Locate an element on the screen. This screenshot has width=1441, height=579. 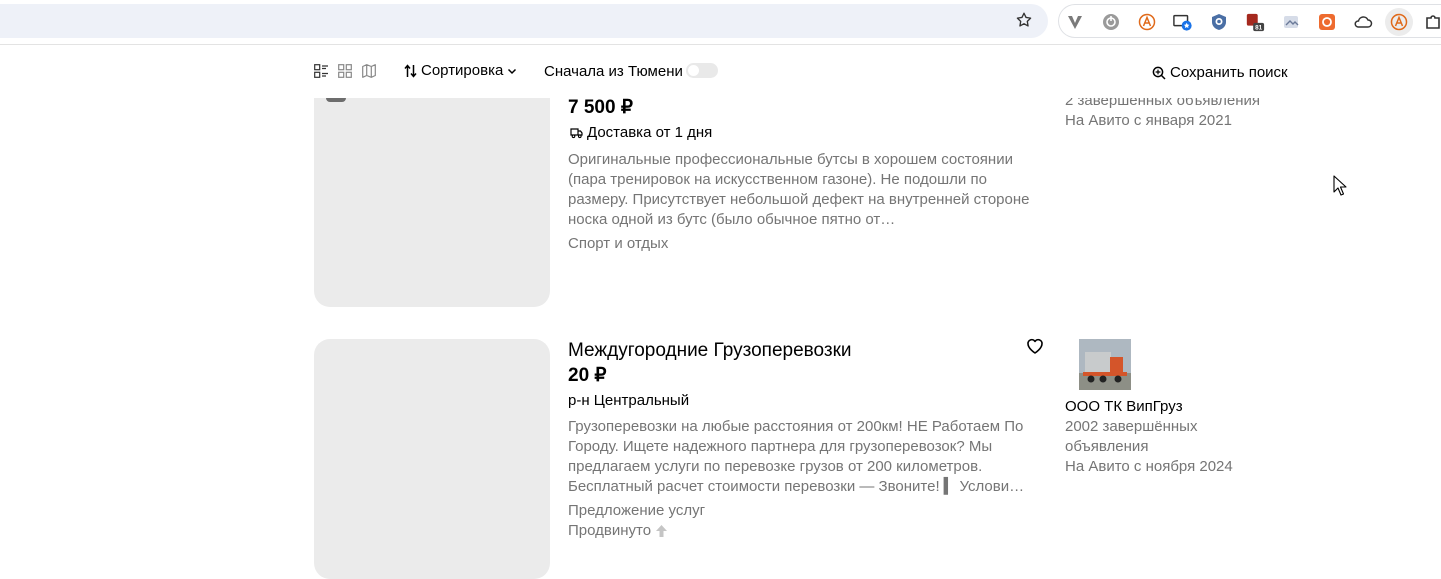
promoted-text: Продвинуто is located at coordinates (610, 530).